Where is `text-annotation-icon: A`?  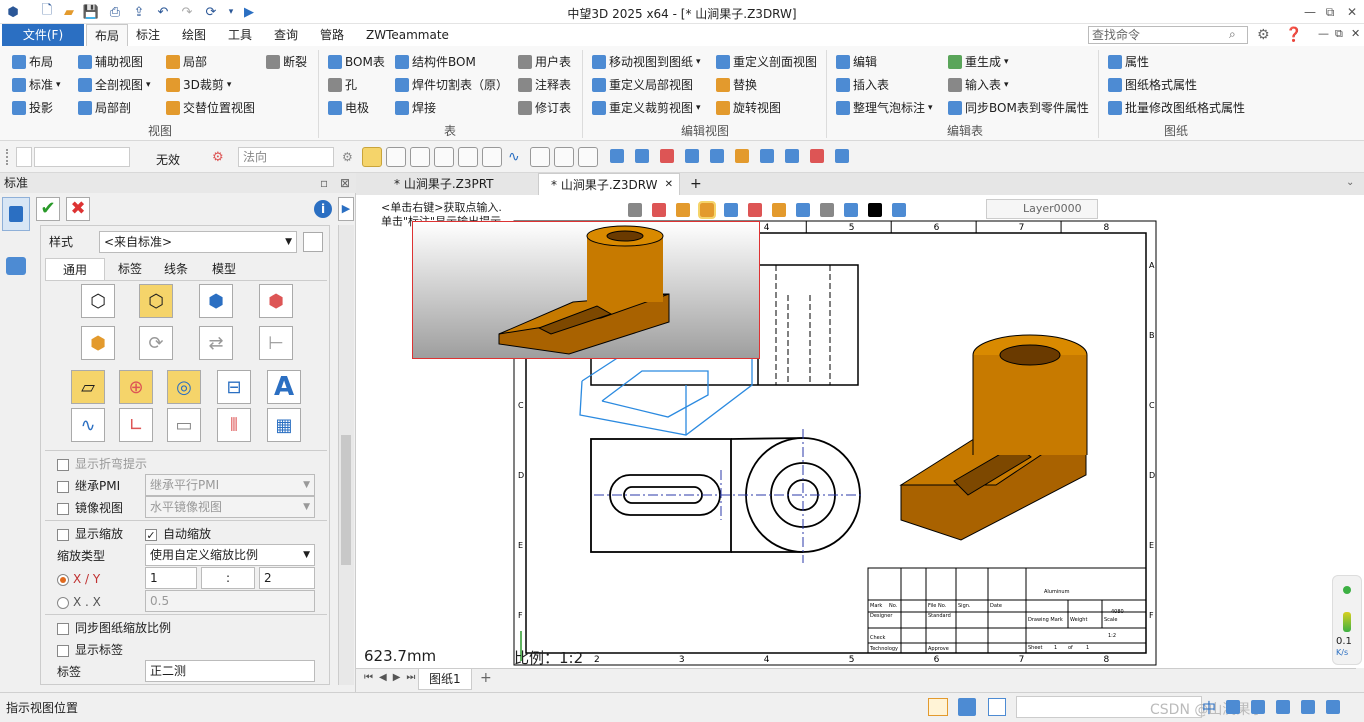 text-annotation-icon: A is located at coordinates (284, 387).